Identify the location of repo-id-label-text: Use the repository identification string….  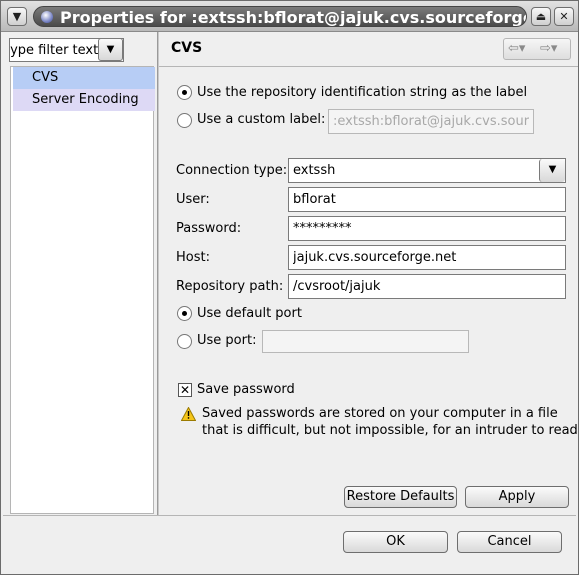
(362, 92).